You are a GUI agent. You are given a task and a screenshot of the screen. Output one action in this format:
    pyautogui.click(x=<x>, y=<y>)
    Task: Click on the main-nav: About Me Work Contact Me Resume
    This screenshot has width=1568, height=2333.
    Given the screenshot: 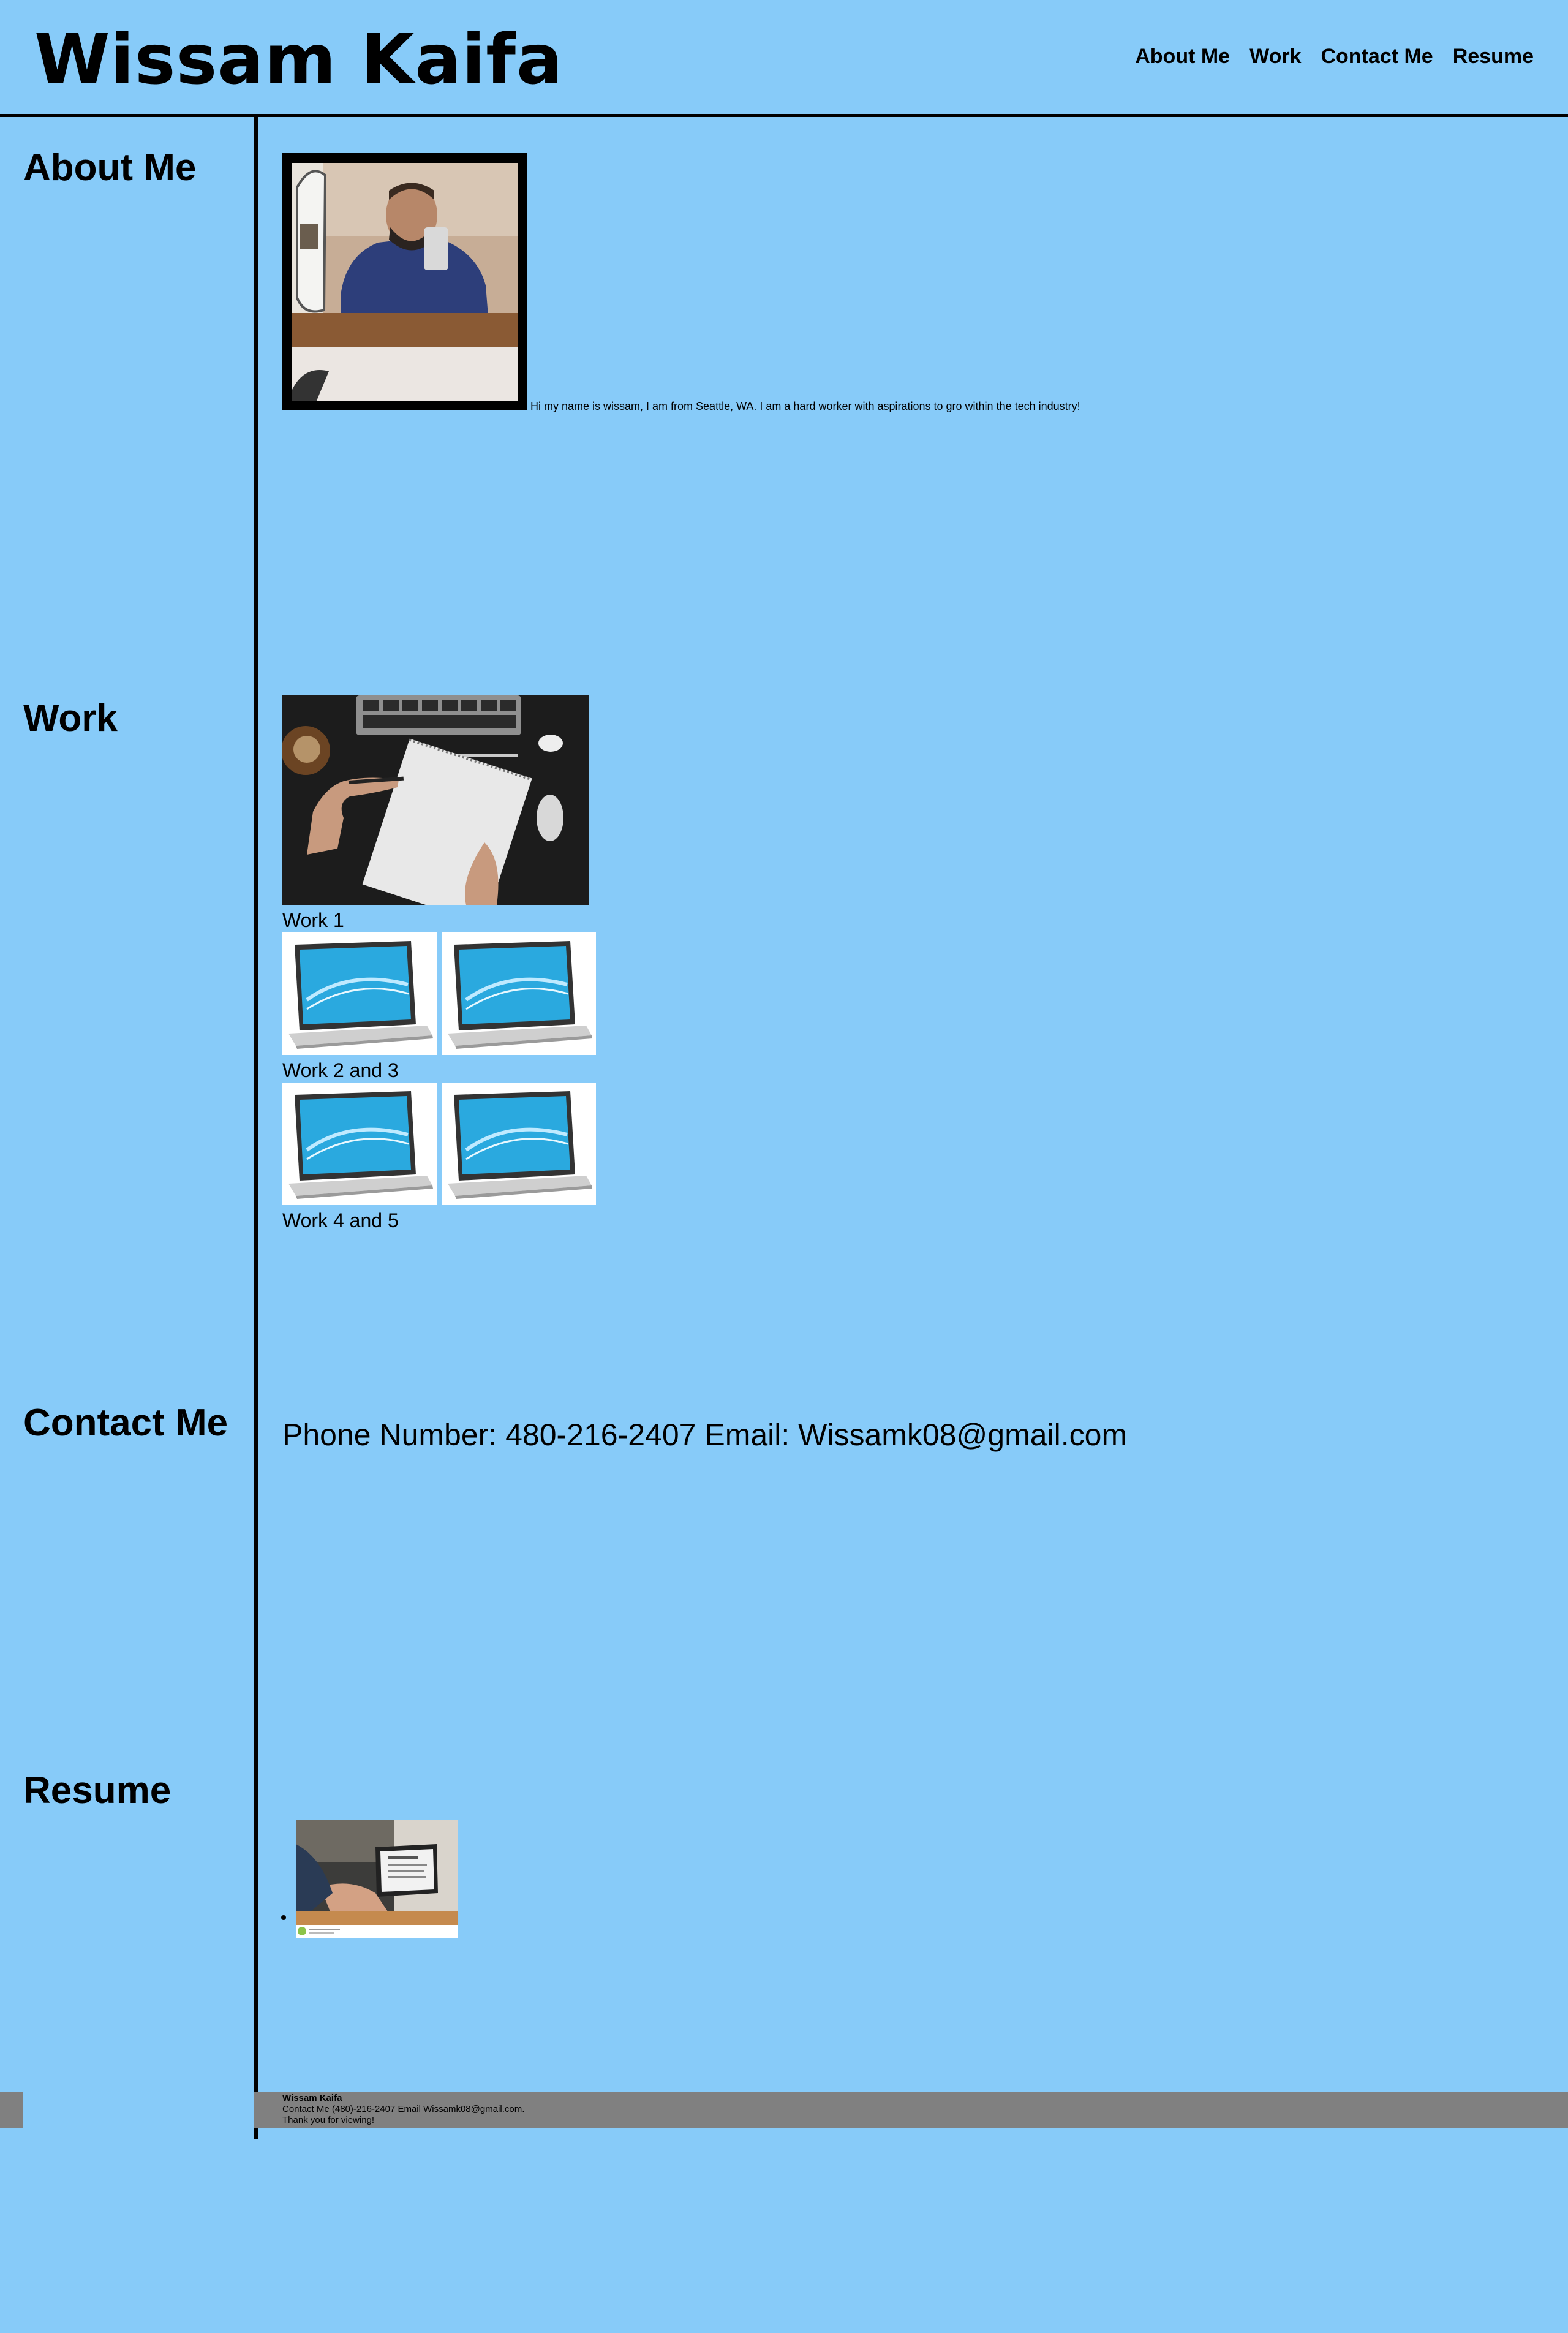 What is the action you would take?
    pyautogui.click(x=1334, y=57)
    